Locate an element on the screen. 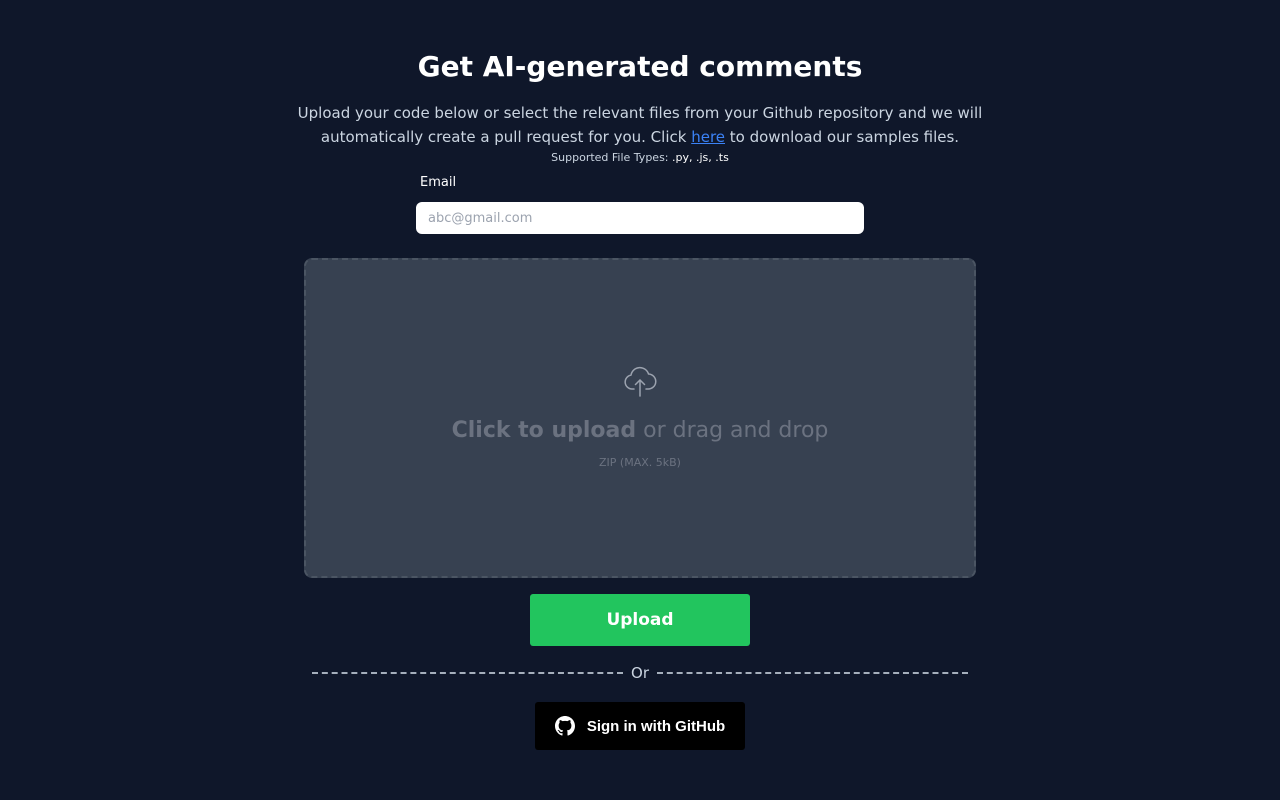 This screenshot has width=1280, height=800. divider-text: Or is located at coordinates (640, 673).